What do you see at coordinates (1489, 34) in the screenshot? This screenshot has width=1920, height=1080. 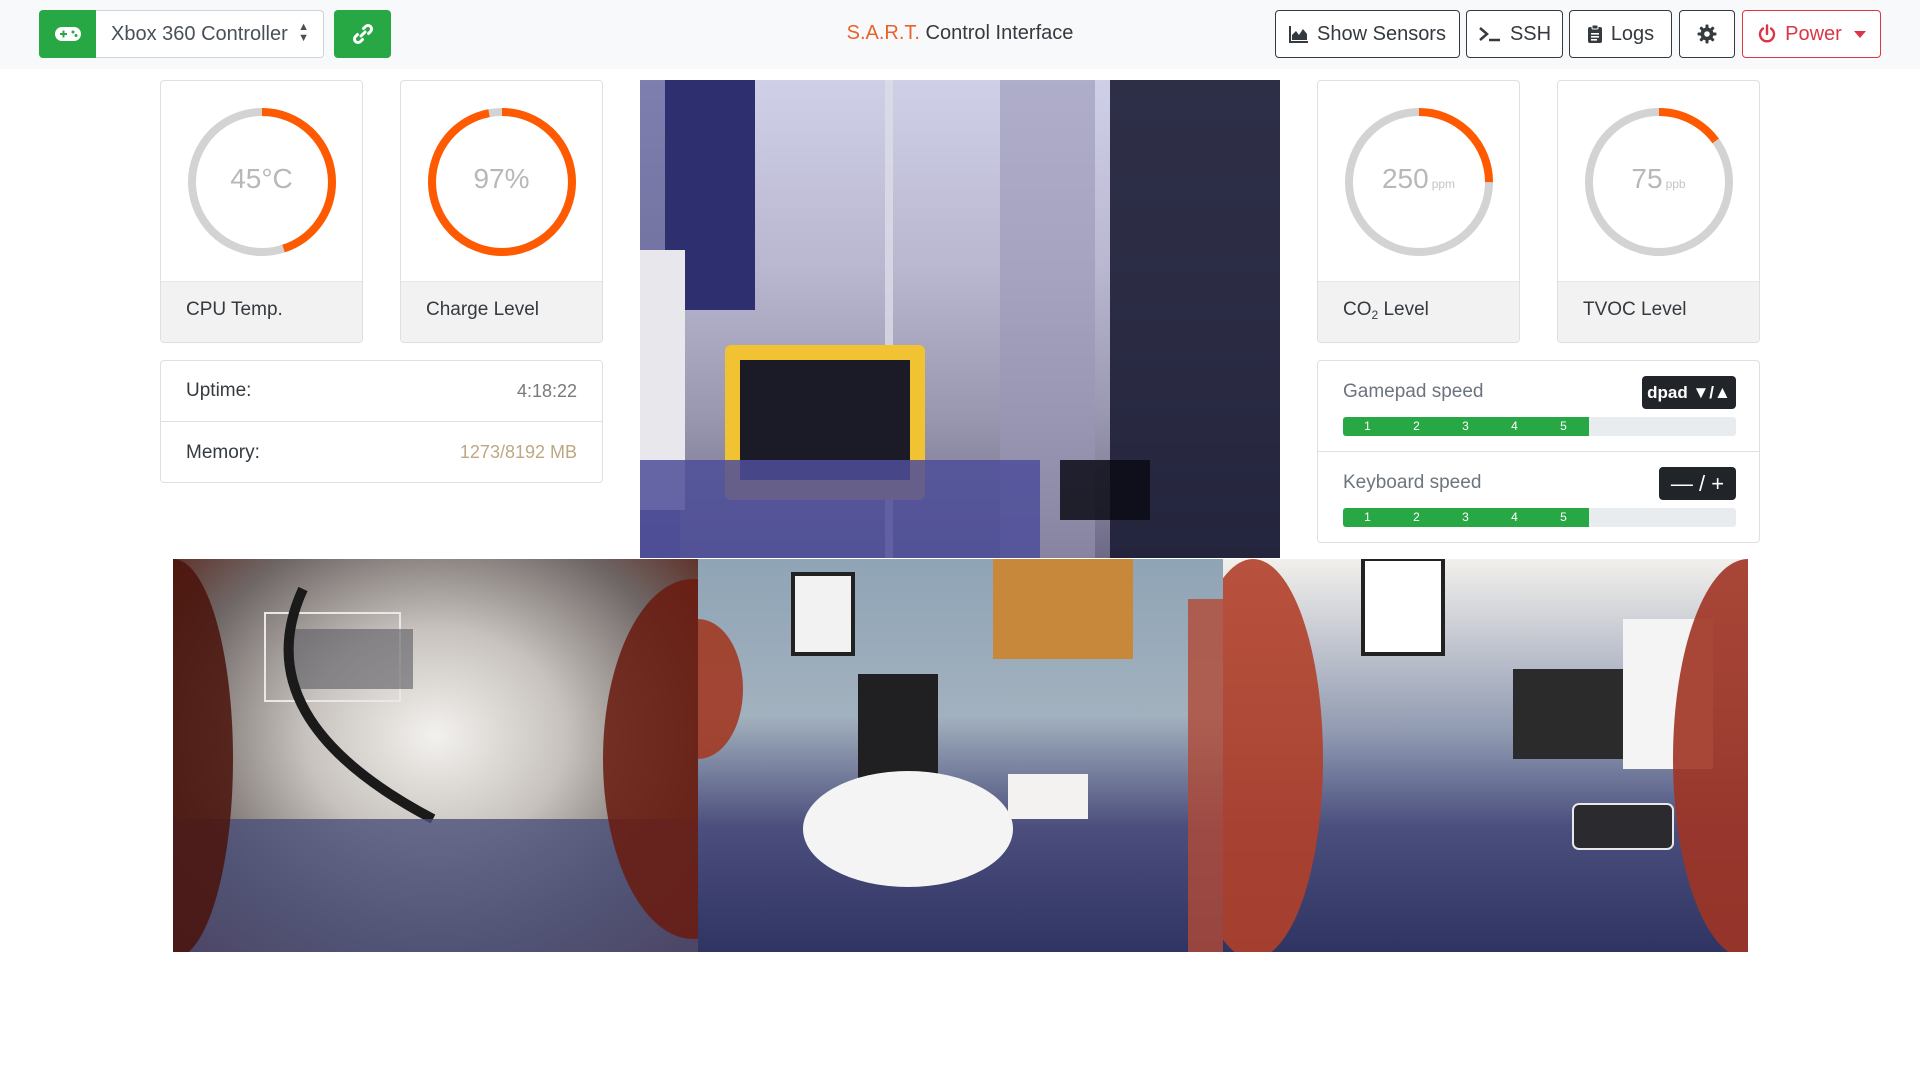 I see `terminal-icon` at bounding box center [1489, 34].